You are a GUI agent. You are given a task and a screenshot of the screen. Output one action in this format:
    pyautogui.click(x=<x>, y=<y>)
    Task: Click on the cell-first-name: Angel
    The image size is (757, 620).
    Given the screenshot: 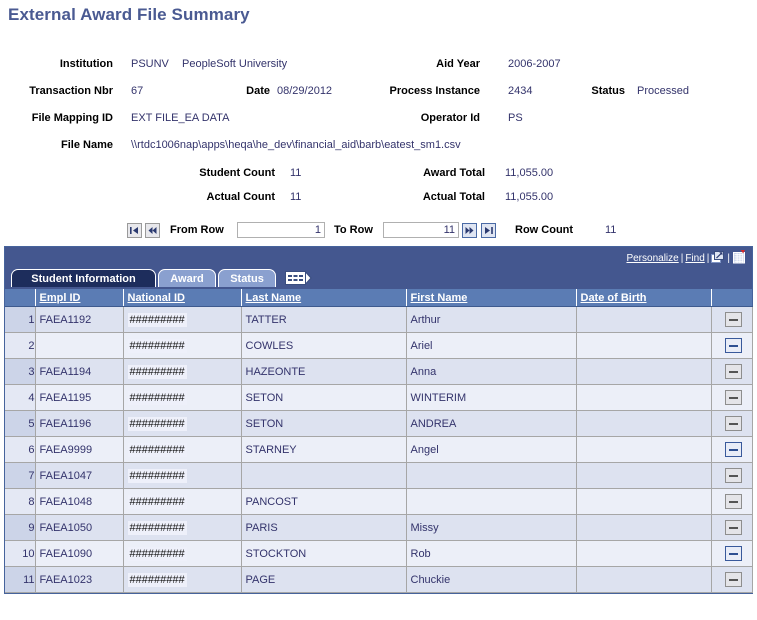 What is the action you would take?
    pyautogui.click(x=491, y=449)
    